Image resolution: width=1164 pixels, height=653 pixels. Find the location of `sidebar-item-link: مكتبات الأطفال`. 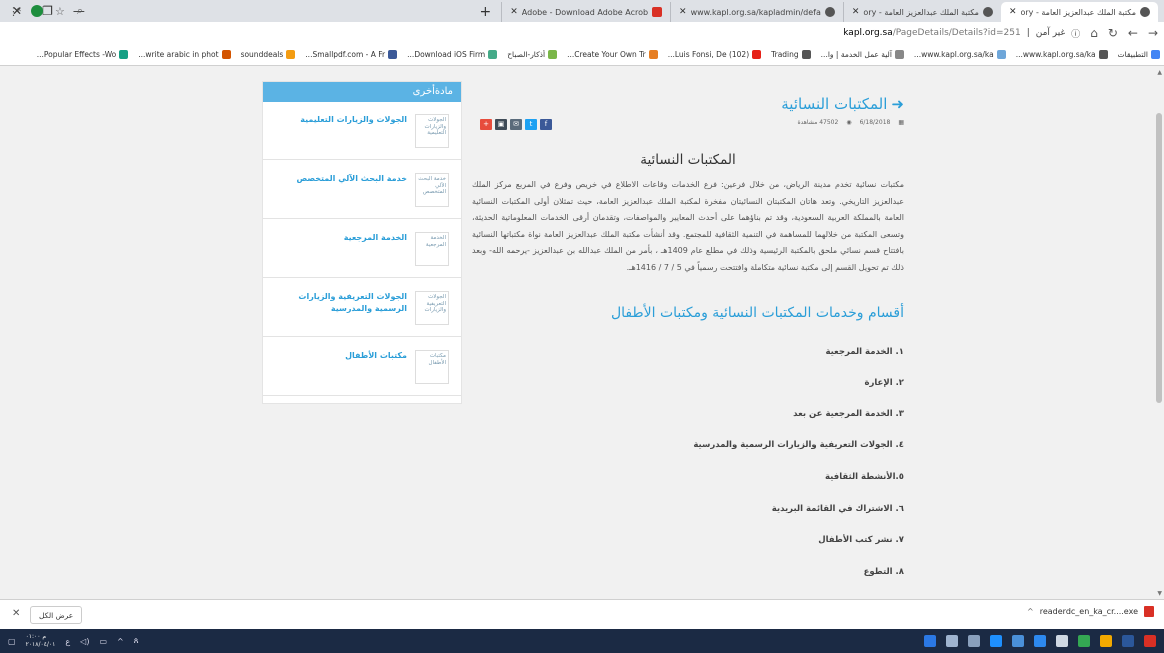

sidebar-item-link: مكتبات الأطفال is located at coordinates (339, 356).